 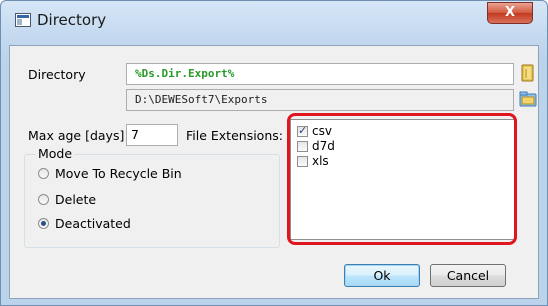 I want to click on window-icon, so click(x=23, y=20).